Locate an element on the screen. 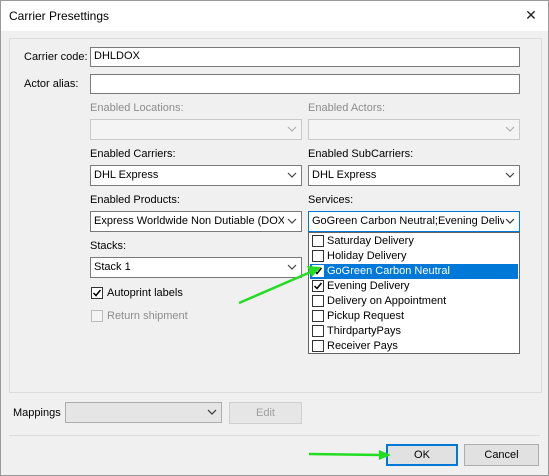 This screenshot has width=549, height=476. annotation-arrow-ok is located at coordinates (349, 455).